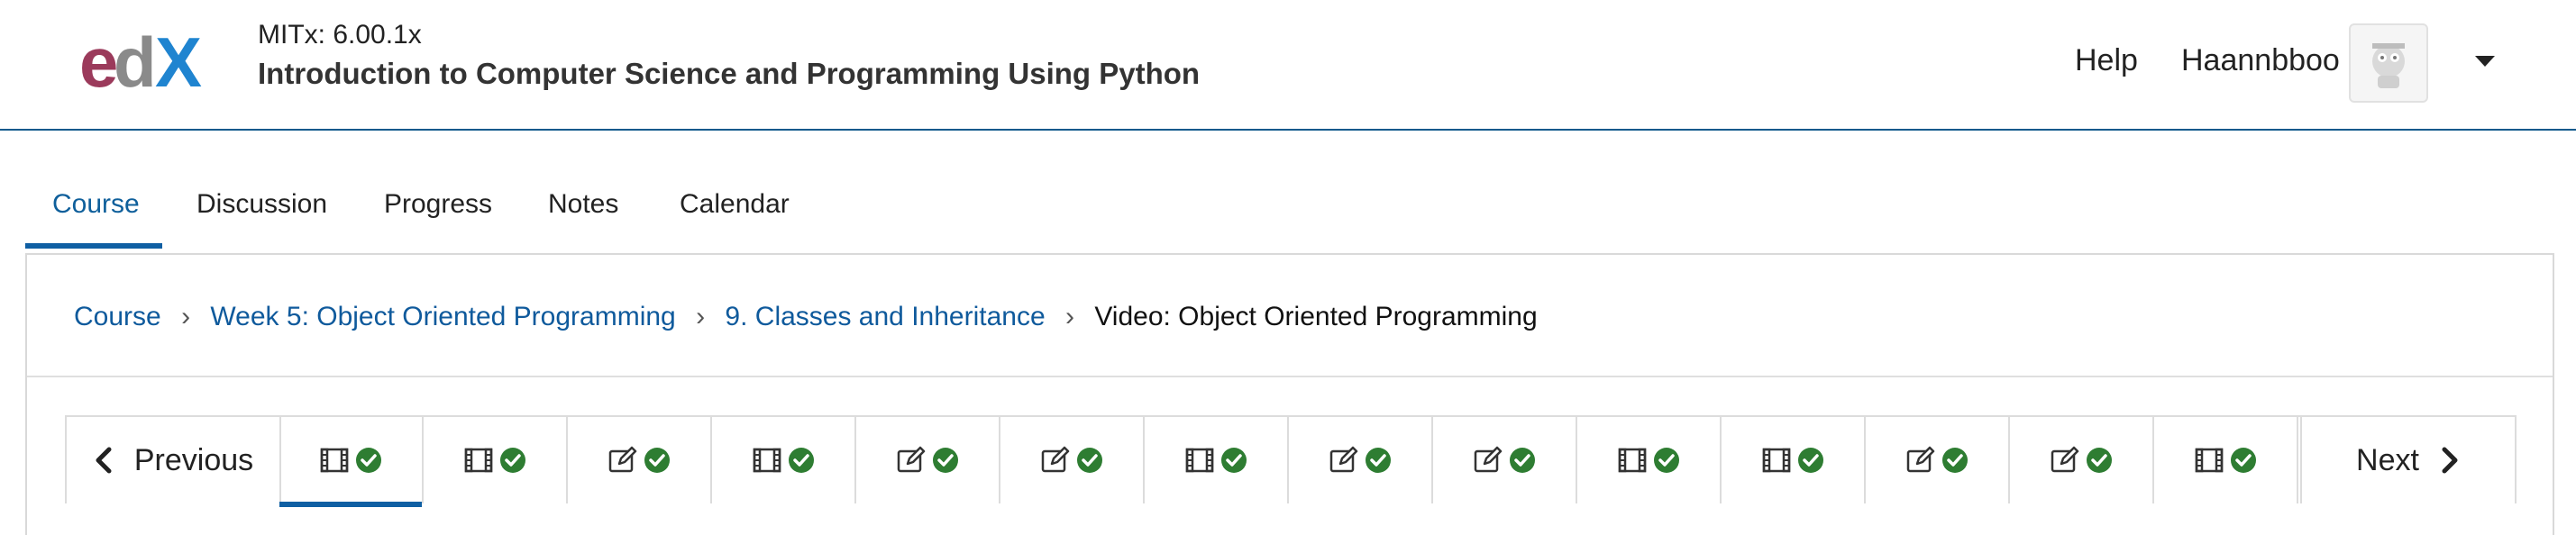 Image resolution: width=2576 pixels, height=535 pixels. I want to click on next-button: Next, so click(2407, 460).